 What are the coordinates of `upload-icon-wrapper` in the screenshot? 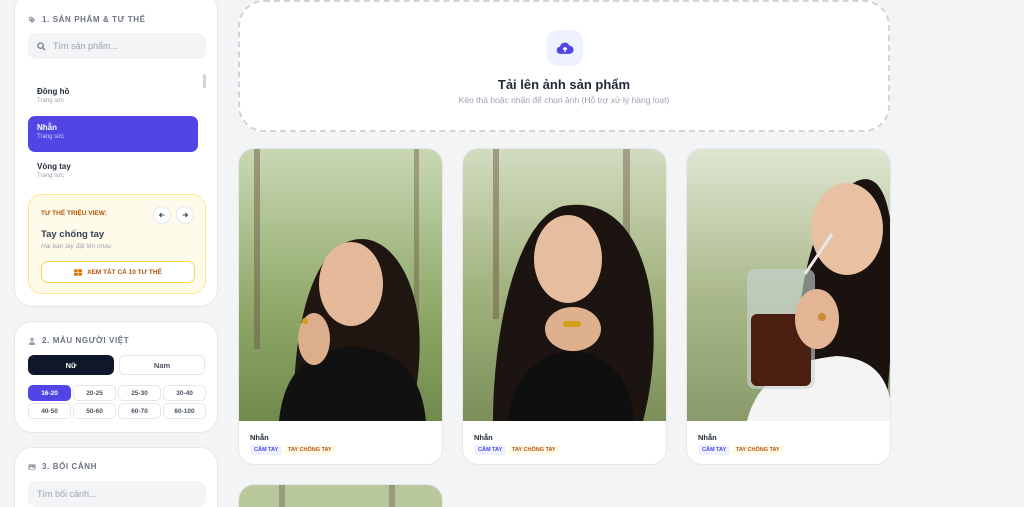 It's located at (565, 48).